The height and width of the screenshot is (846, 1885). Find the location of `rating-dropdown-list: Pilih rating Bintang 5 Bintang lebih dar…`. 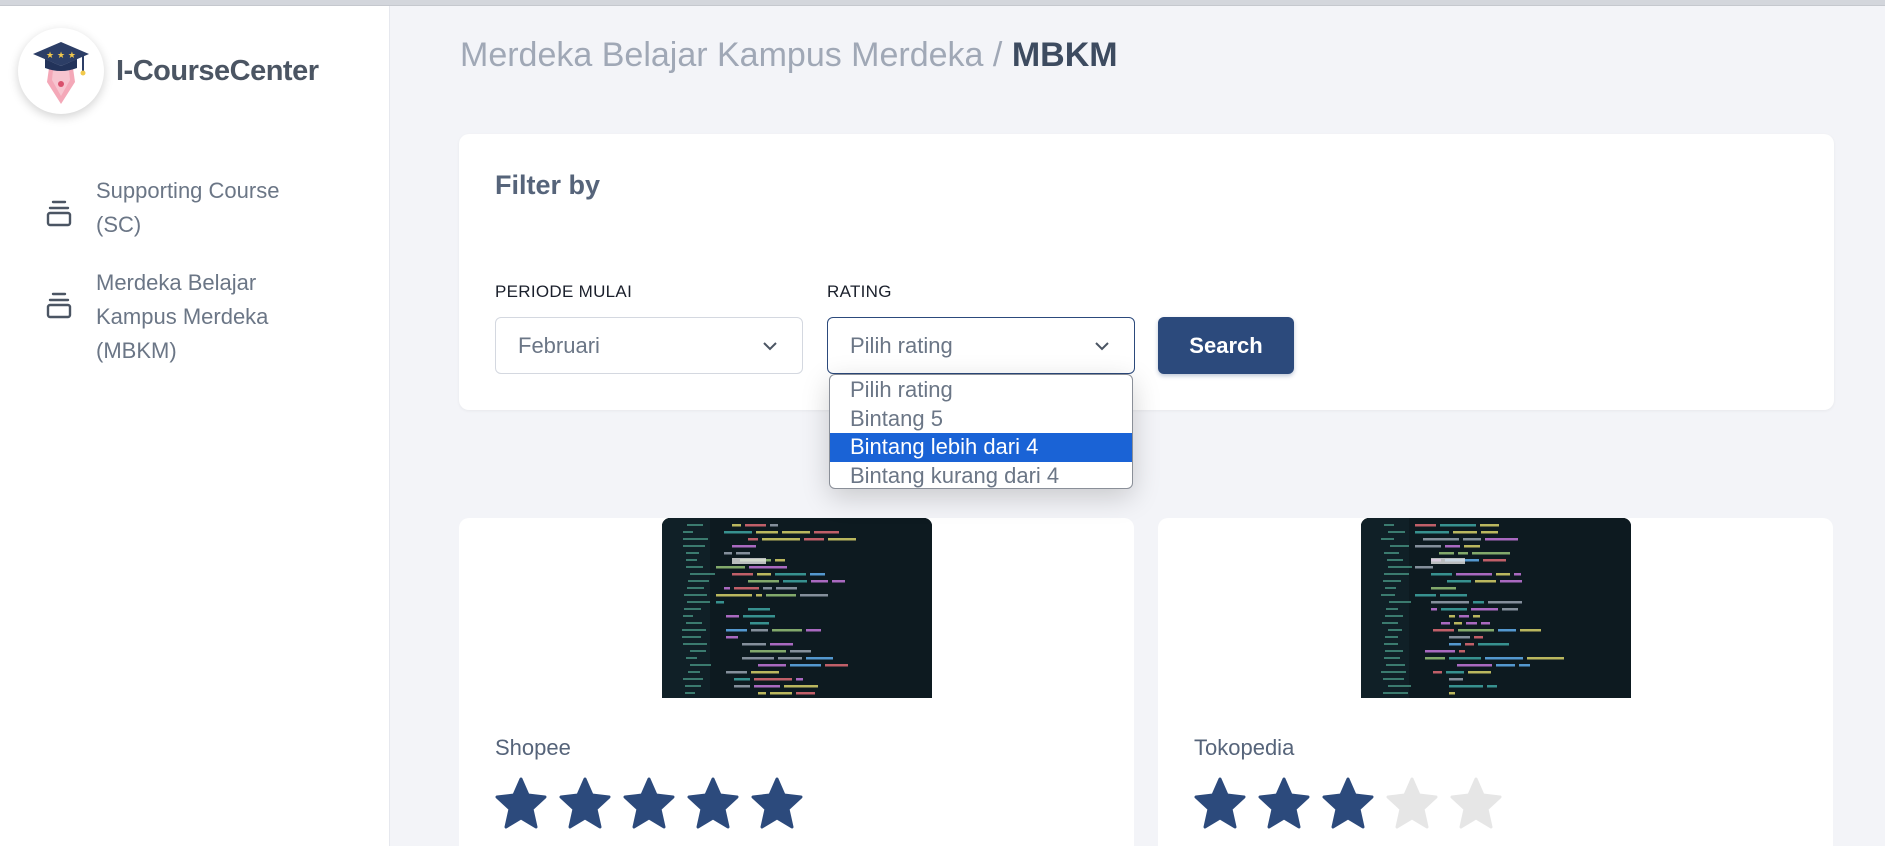

rating-dropdown-list: Pilih rating Bintang 5 Bintang lebih dar… is located at coordinates (981, 431).